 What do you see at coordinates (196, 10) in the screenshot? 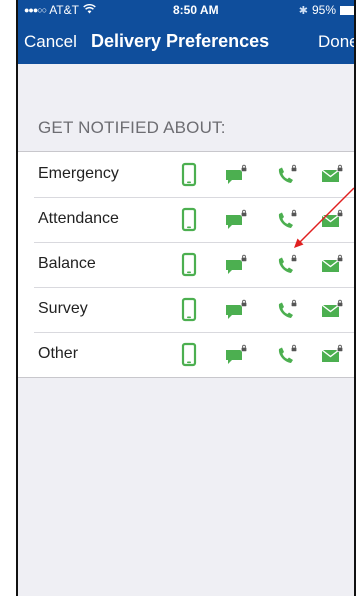
I see `status-time: 8:50 AM` at bounding box center [196, 10].